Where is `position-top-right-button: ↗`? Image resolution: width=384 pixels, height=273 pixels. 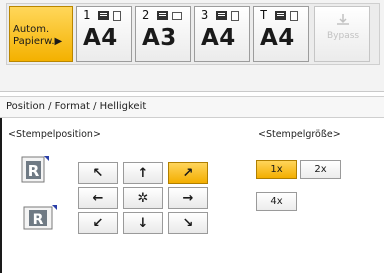
position-top-right-button: ↗ is located at coordinates (188, 173).